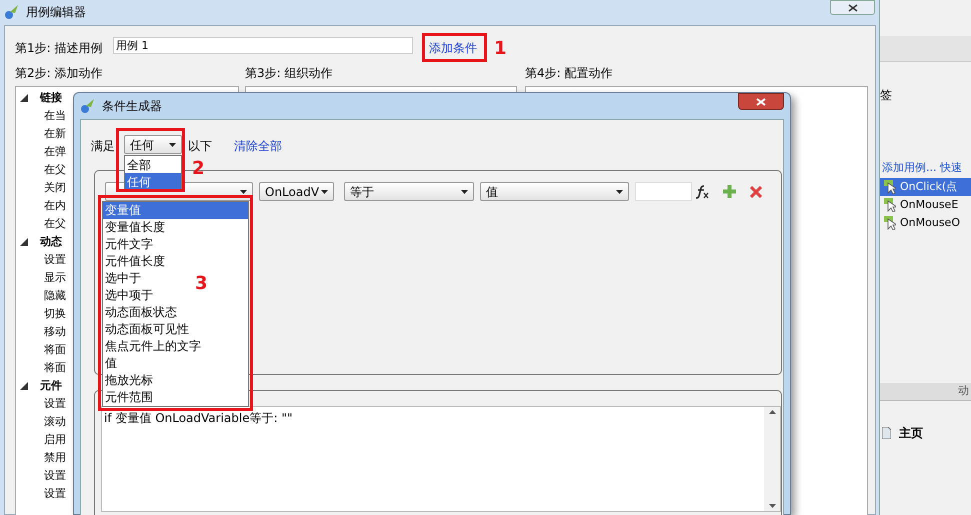 The image size is (971, 515). What do you see at coordinates (288, 73) in the screenshot?
I see `step-label: 第3步: 组织动作` at bounding box center [288, 73].